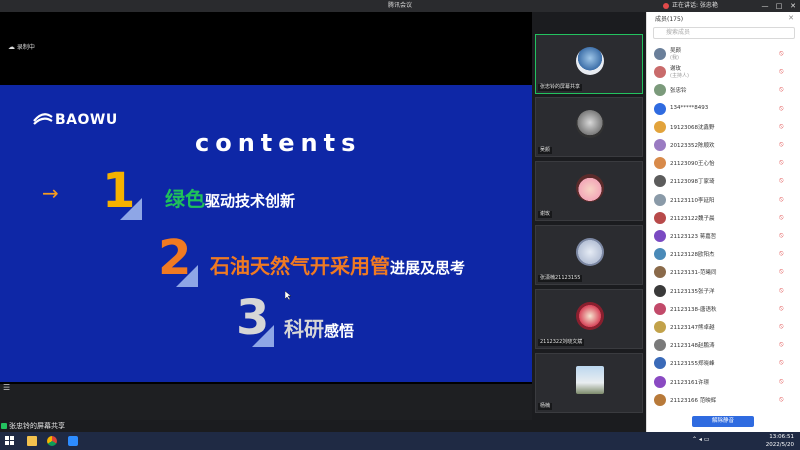 This screenshot has height=450, width=800. I want to click on member-row: 21123161许璟 ⦸, so click(723, 382).